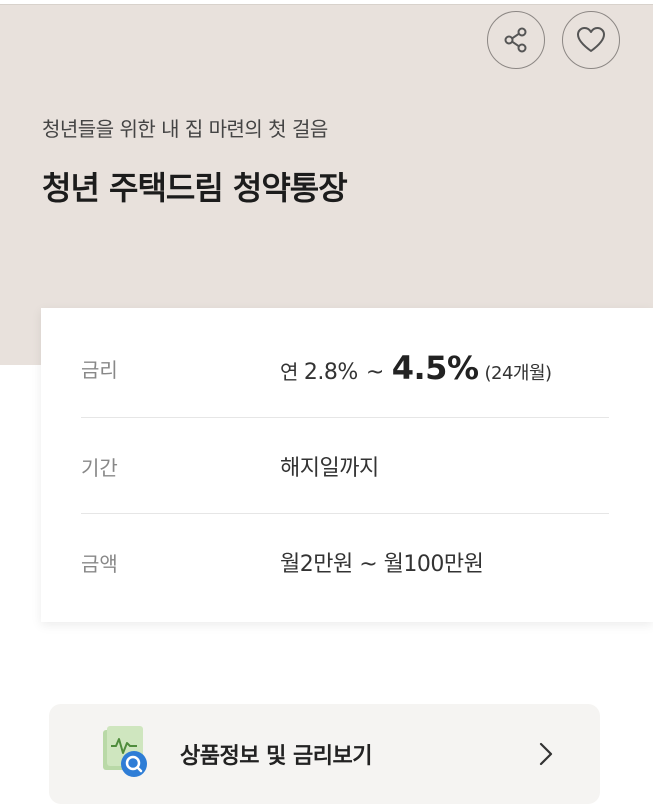 Image resolution: width=653 pixels, height=812 pixels. I want to click on rate-row: 금리 연 2.8% ~ 4.5% (24개월), so click(345, 368).